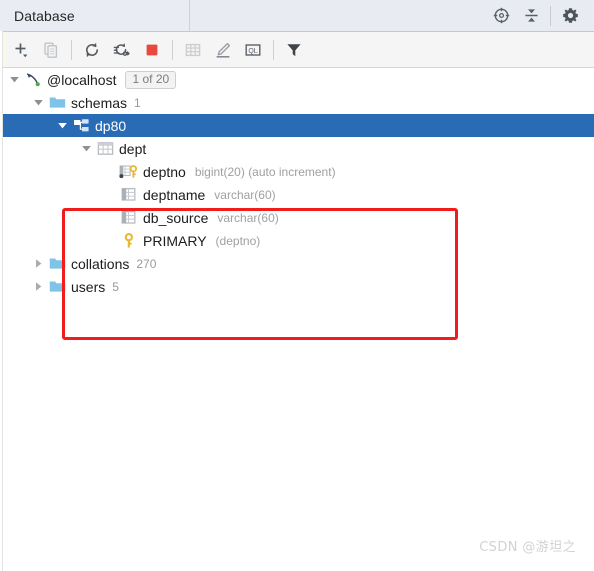  Describe the element at coordinates (297, 102) in the screenshot. I see `tree-row-schemas: schemas 1` at that location.